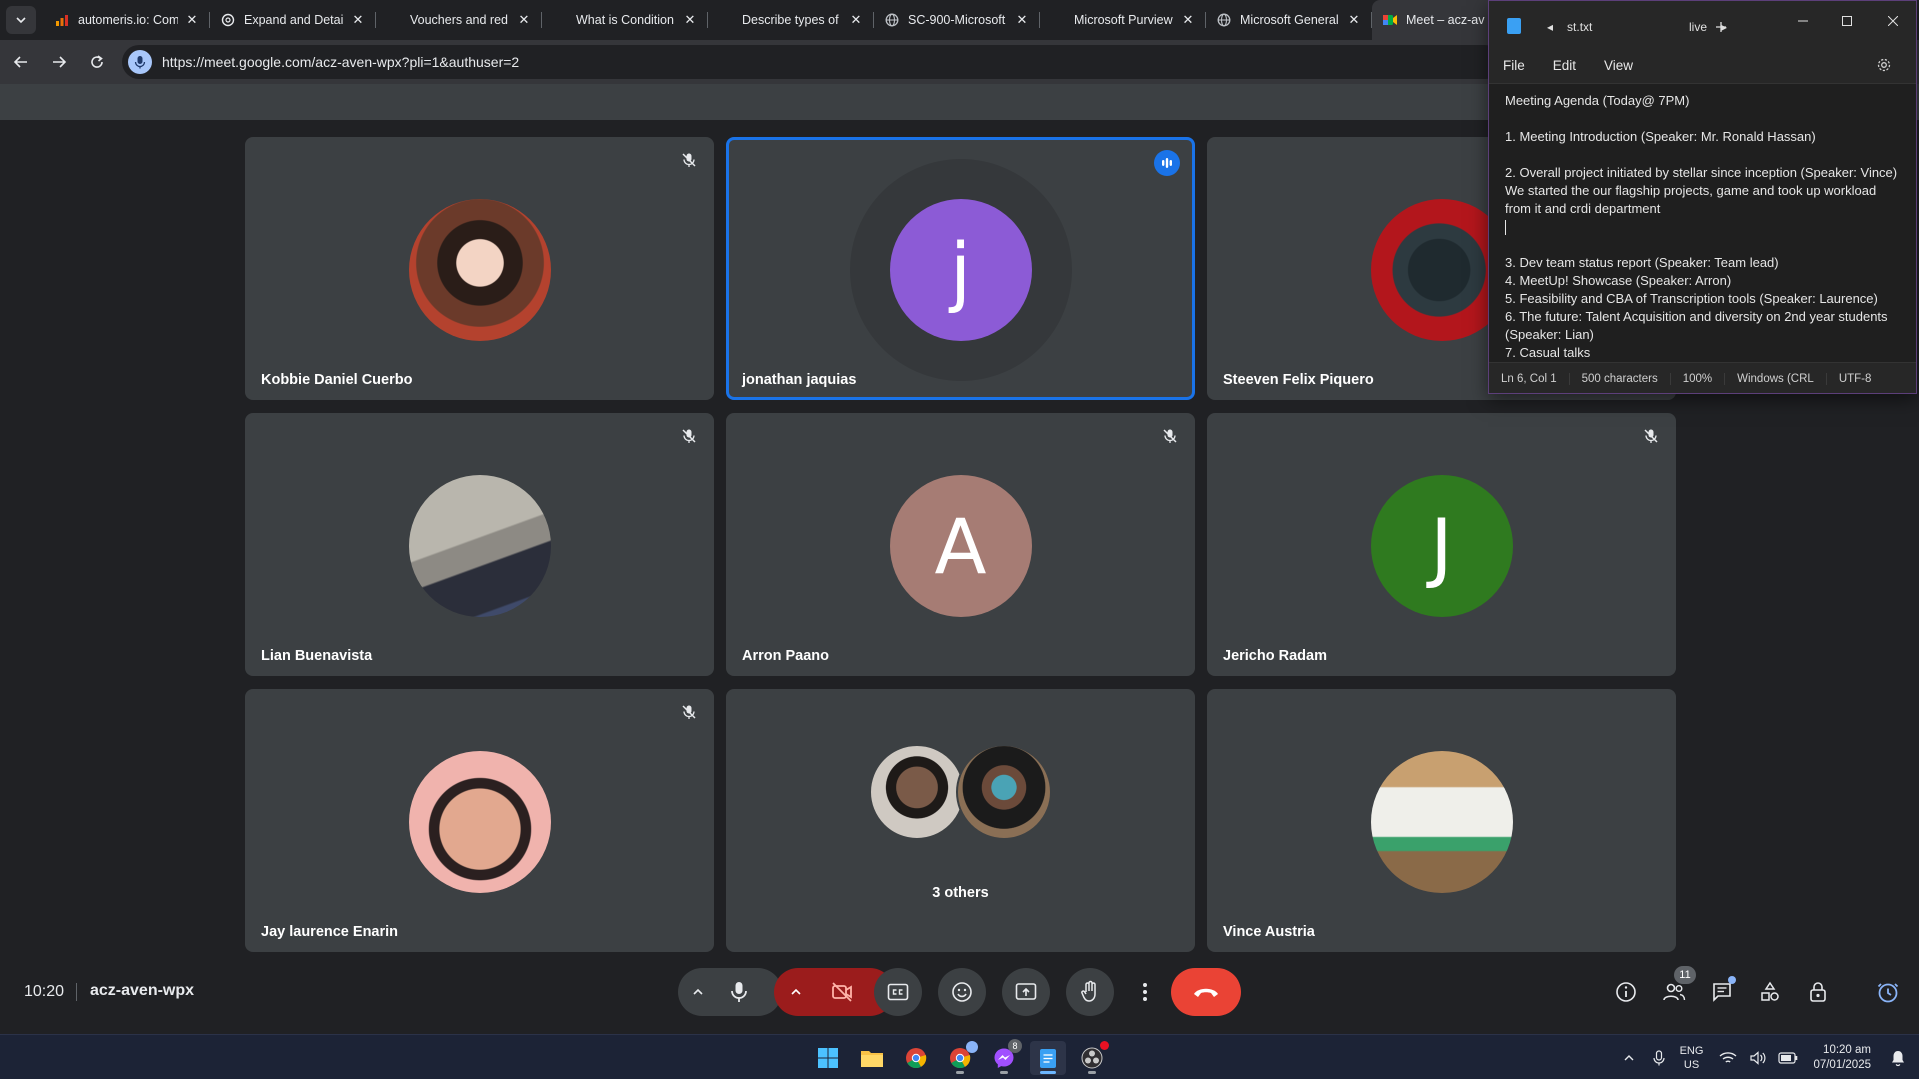 This screenshot has height=1079, width=1919. Describe the element at coordinates (625, 20) in the screenshot. I see `browser-tab: What is Condition ✕` at that location.